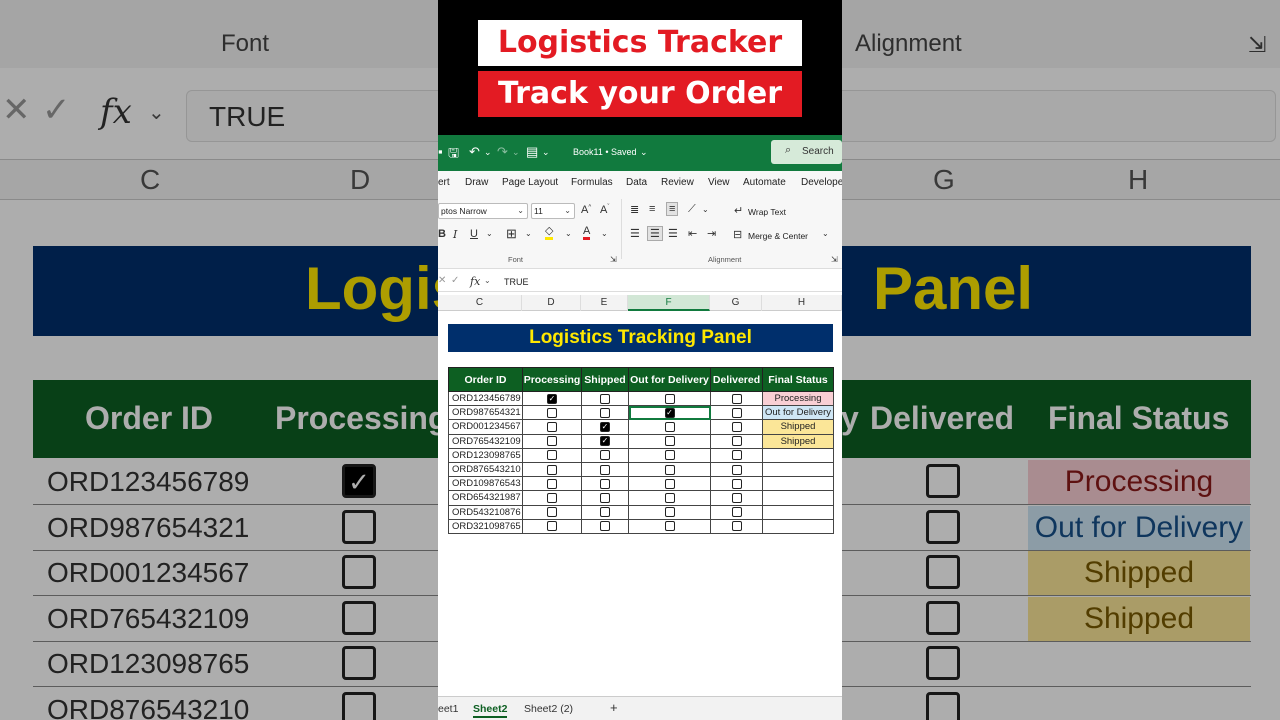  Describe the element at coordinates (825, 233) in the screenshot. I see `merge-dropdown-icon: ⌄` at that location.